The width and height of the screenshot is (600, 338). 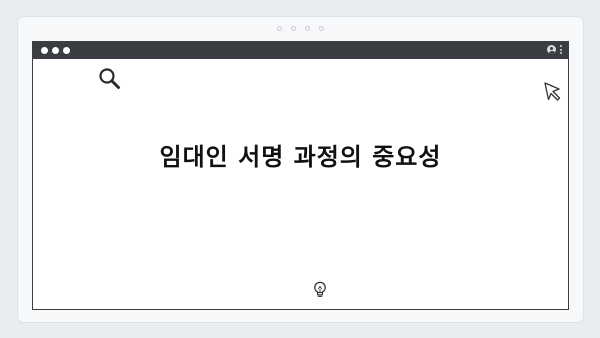 I want to click on window-titlebar, so click(x=300, y=50).